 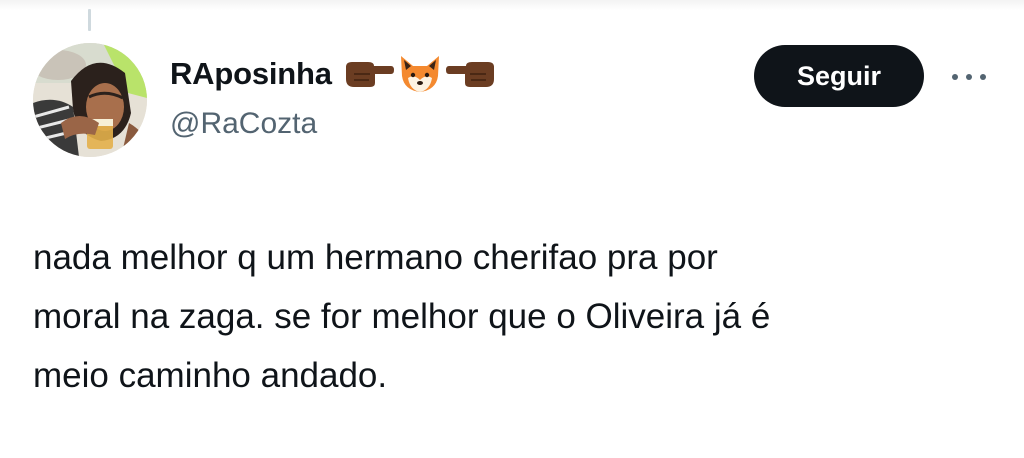 I want to click on fox-face-icon, so click(x=419, y=74).